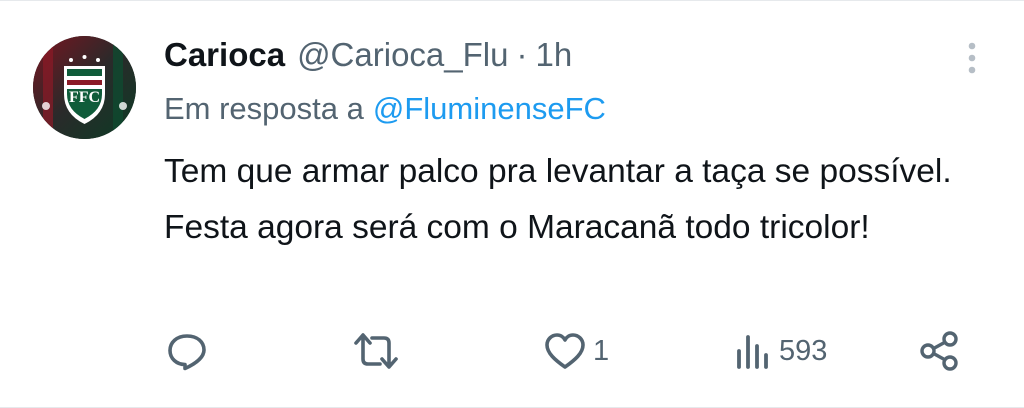 This screenshot has height=408, width=1024. I want to click on retweet-icon, so click(376, 351).